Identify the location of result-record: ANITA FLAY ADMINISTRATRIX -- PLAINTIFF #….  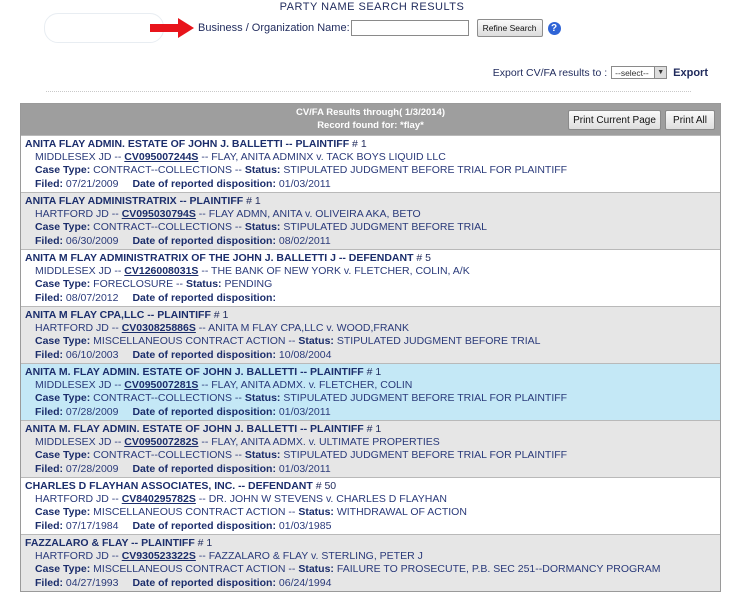
(370, 220).